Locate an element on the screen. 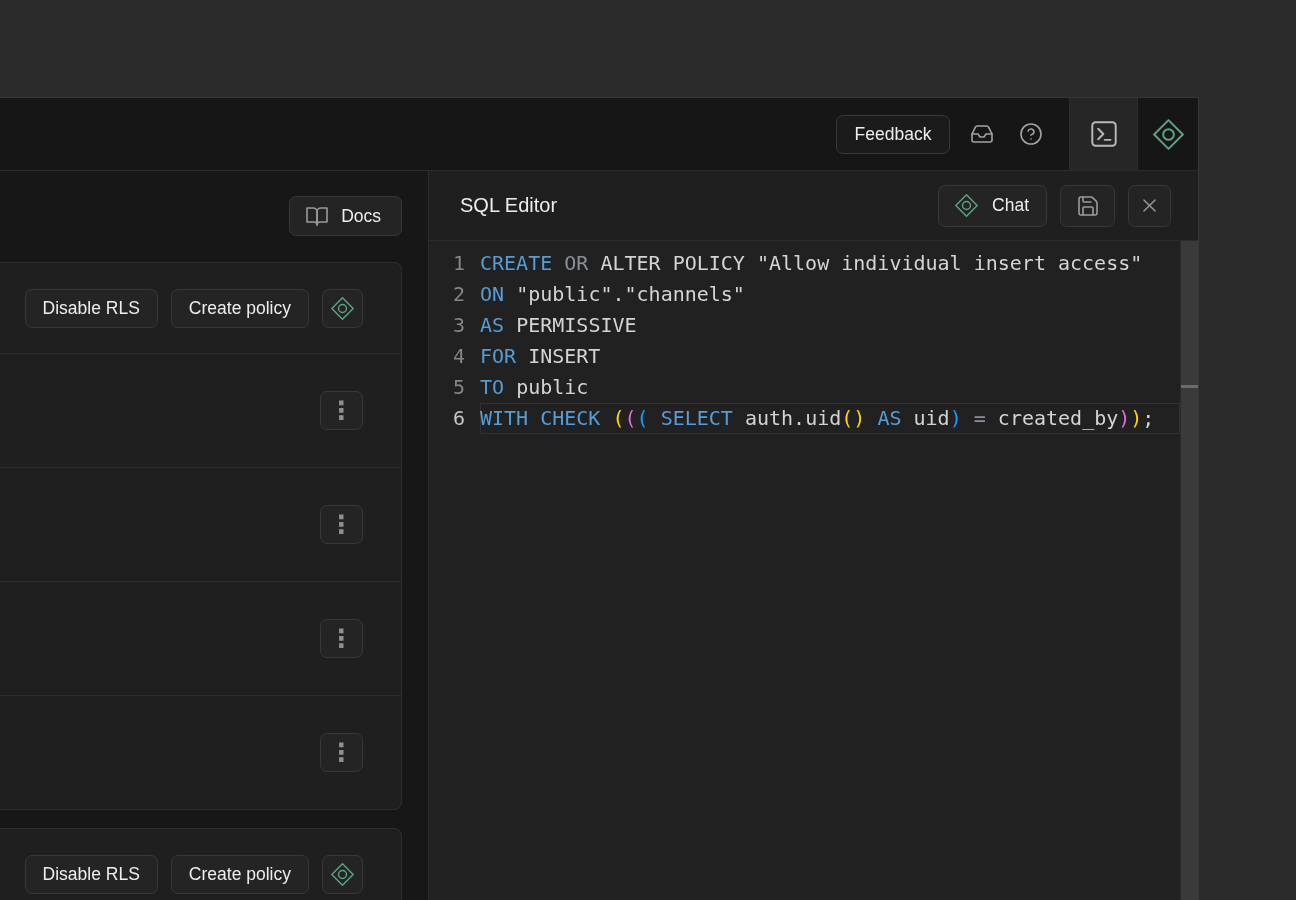  line-number: 1 is located at coordinates (458, 263).